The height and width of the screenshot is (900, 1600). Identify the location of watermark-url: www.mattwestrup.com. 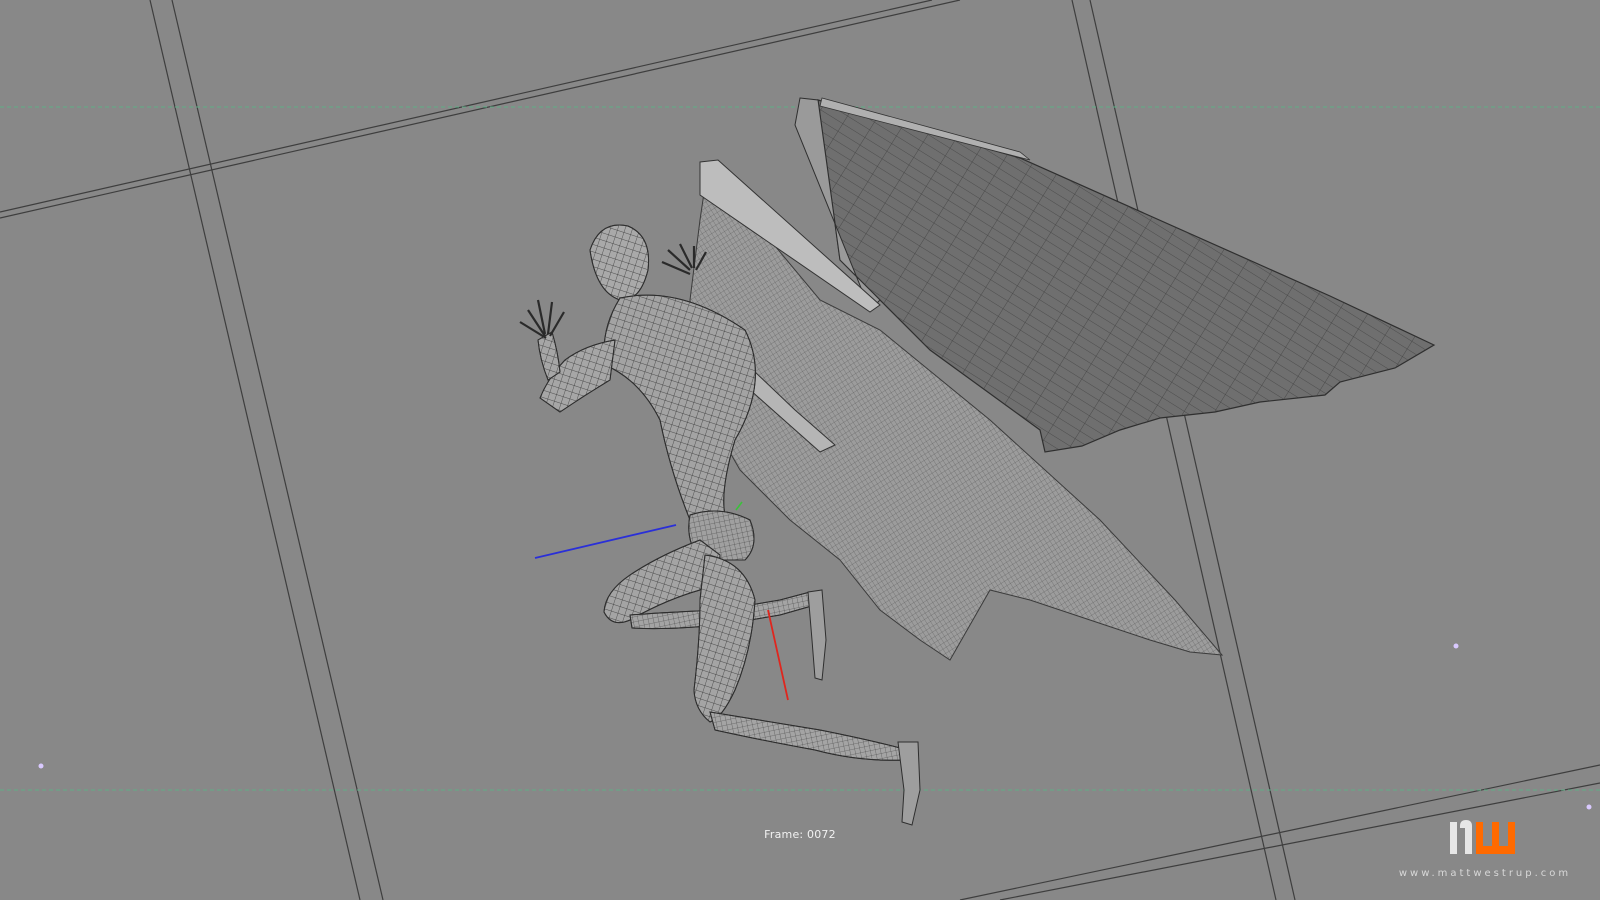
(1485, 873).